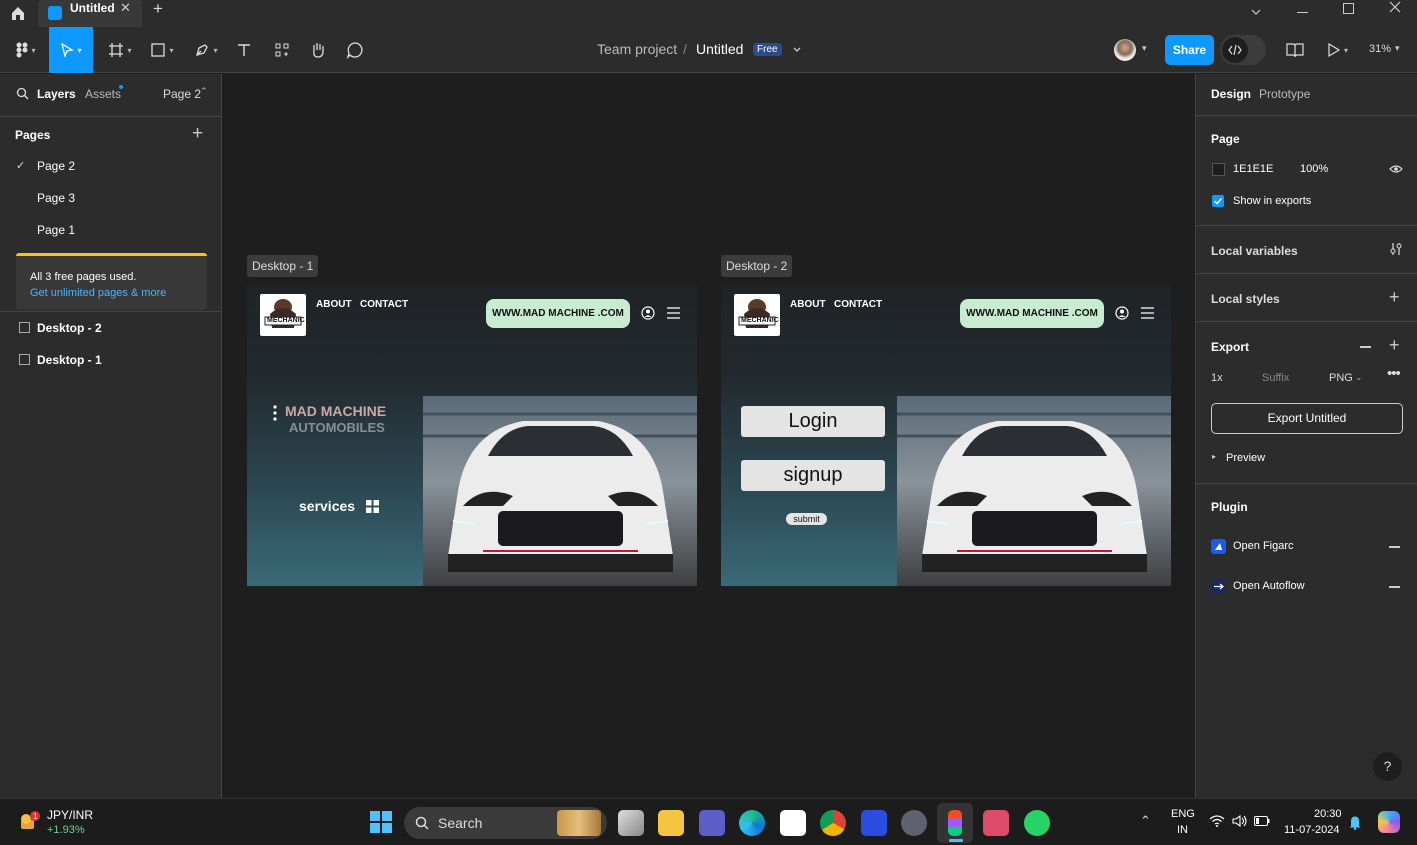 The image size is (1417, 845). What do you see at coordinates (355, 50) in the screenshot?
I see `comment-tool-button` at bounding box center [355, 50].